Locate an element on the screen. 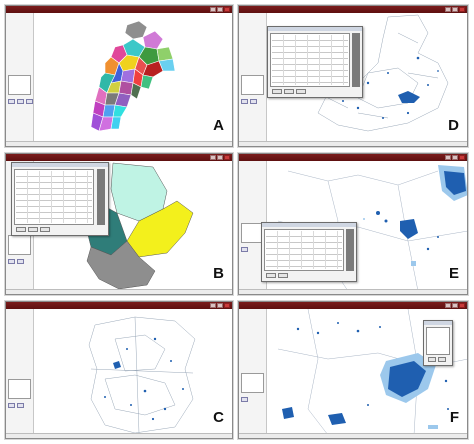 The image size is (474, 444). watershed-boundaries is located at coordinates (142, 375).